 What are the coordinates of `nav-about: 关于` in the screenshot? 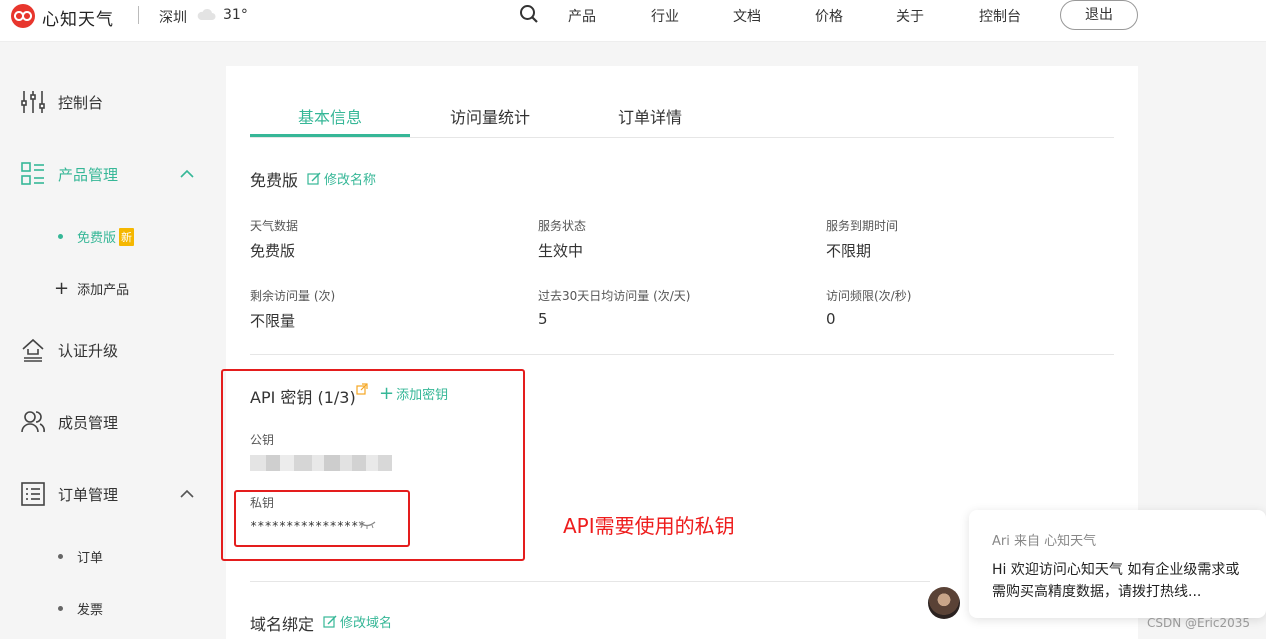 It's located at (910, 16).